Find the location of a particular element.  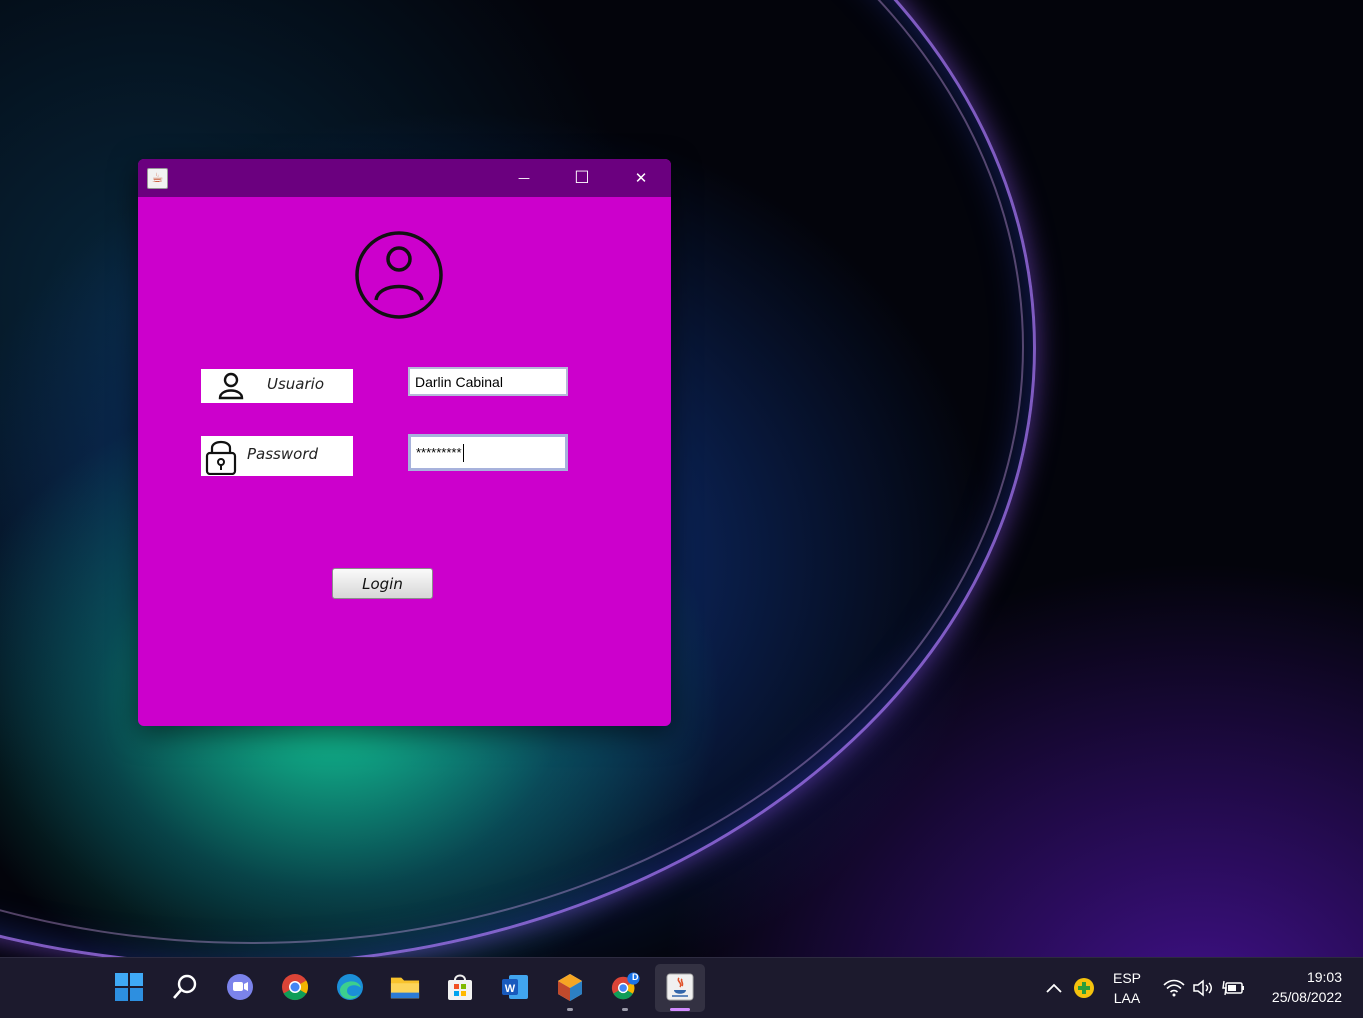

usuario-label-box: Usuario is located at coordinates (277, 386).